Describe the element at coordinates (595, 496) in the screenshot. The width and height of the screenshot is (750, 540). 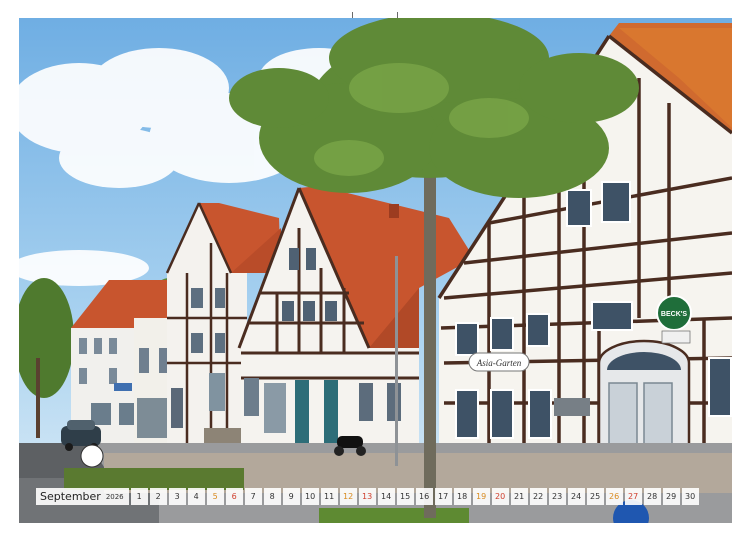
I see `calendar-day: 25` at that location.